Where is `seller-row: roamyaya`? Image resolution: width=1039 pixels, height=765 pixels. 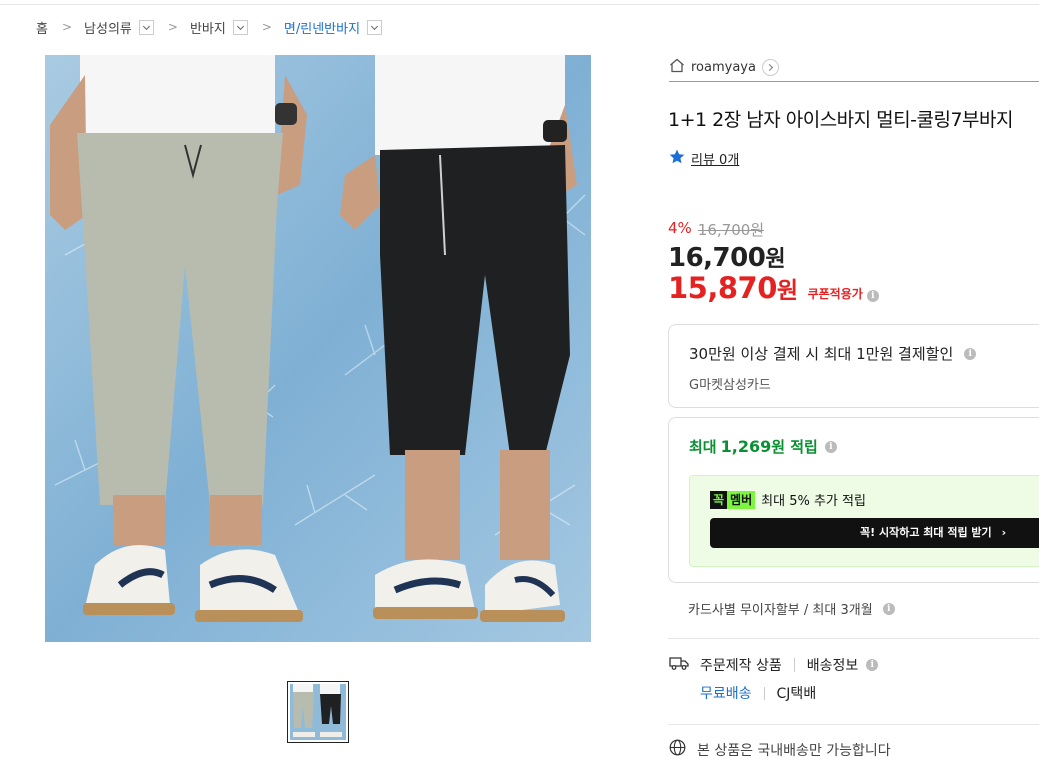
seller-row: roamyaya is located at coordinates (854, 68).